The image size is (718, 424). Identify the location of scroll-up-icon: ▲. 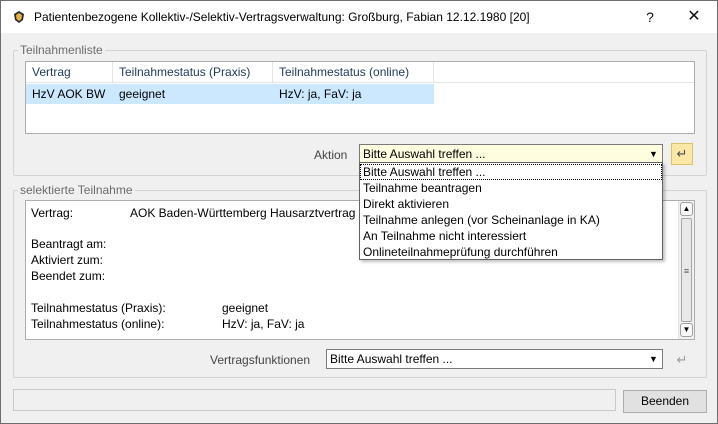
(686, 209).